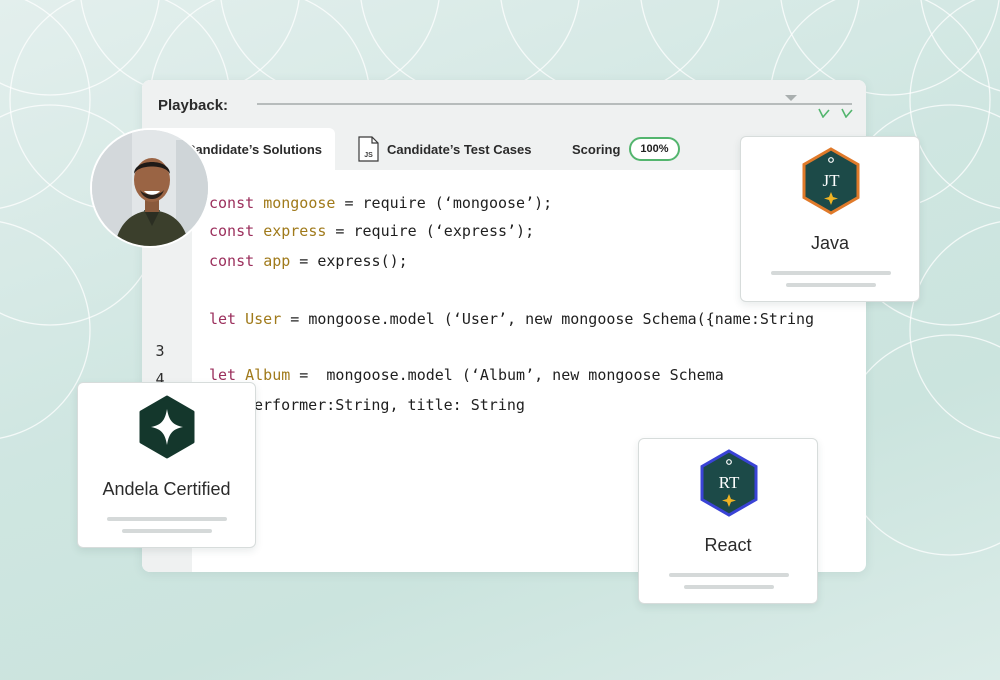 This screenshot has width=1000, height=680. Describe the element at coordinates (254, 149) in the screenshot. I see `tab-label: Candidate’s Solutions` at that location.